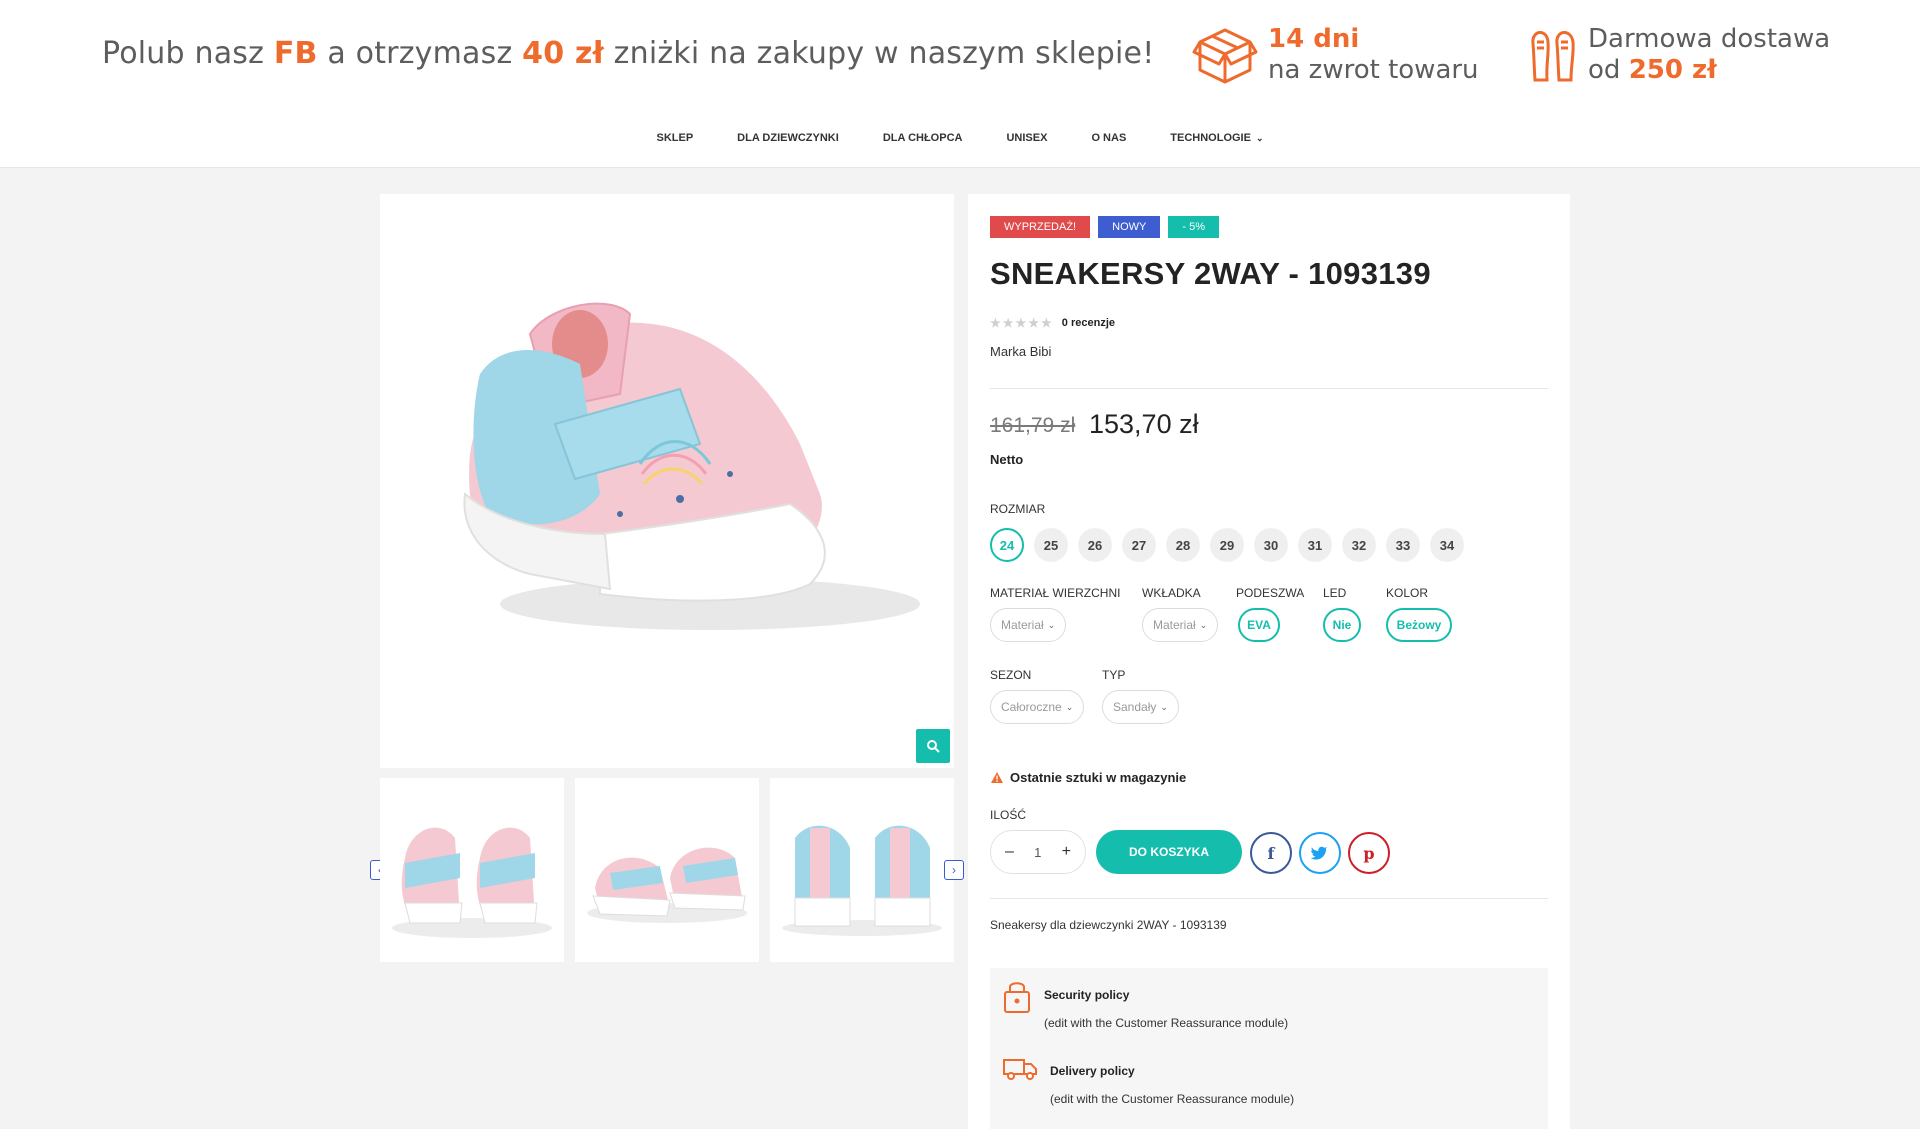 This screenshot has width=1920, height=1129. Describe the element at coordinates (954, 870) in the screenshot. I see `thumb-next-arrow: ›` at that location.